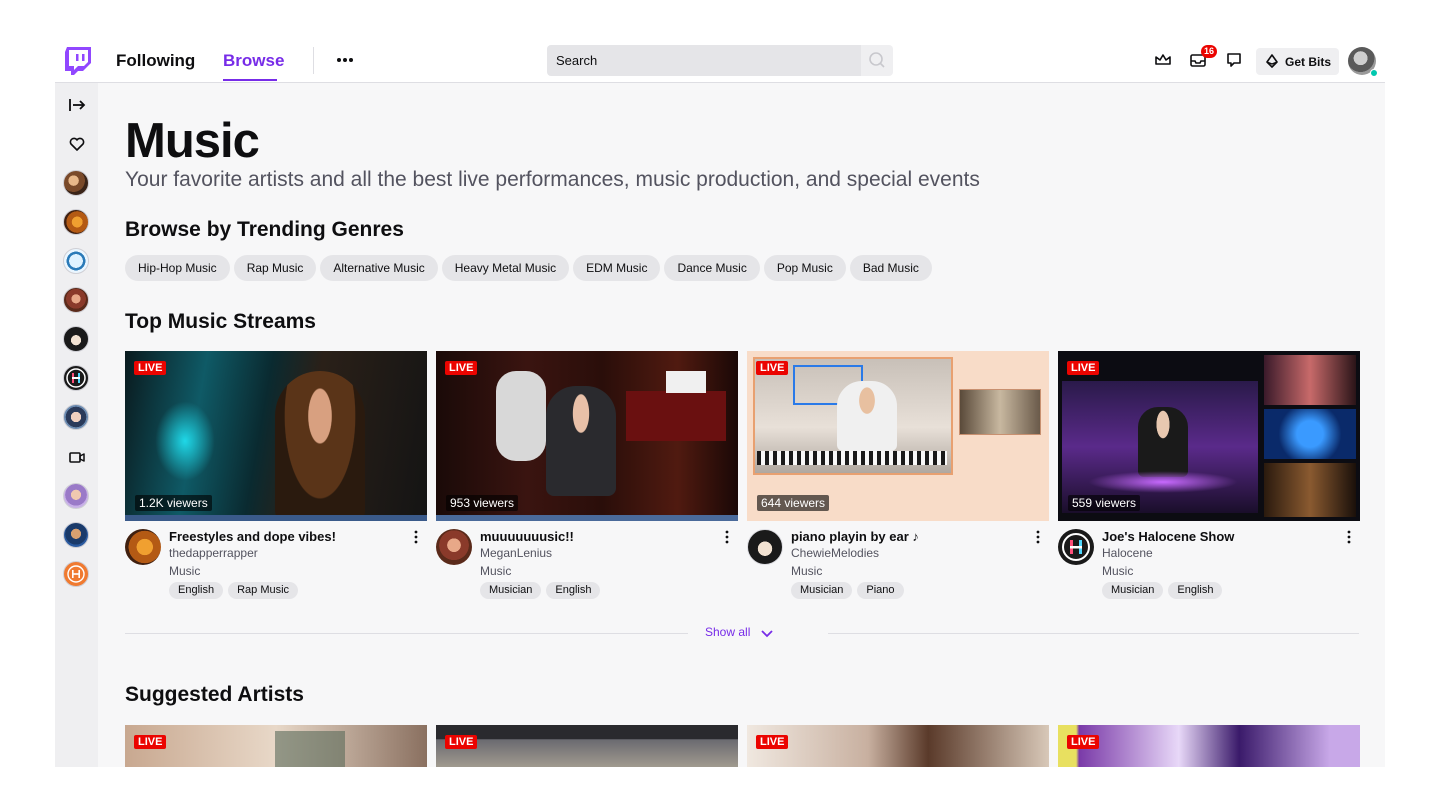 The height and width of the screenshot is (809, 1439). I want to click on nav-following: Following, so click(155, 61).